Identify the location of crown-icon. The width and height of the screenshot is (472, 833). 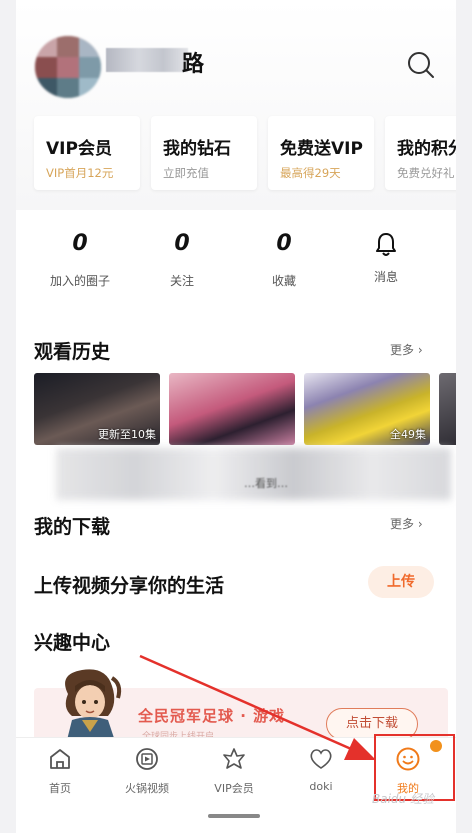
(234, 758).